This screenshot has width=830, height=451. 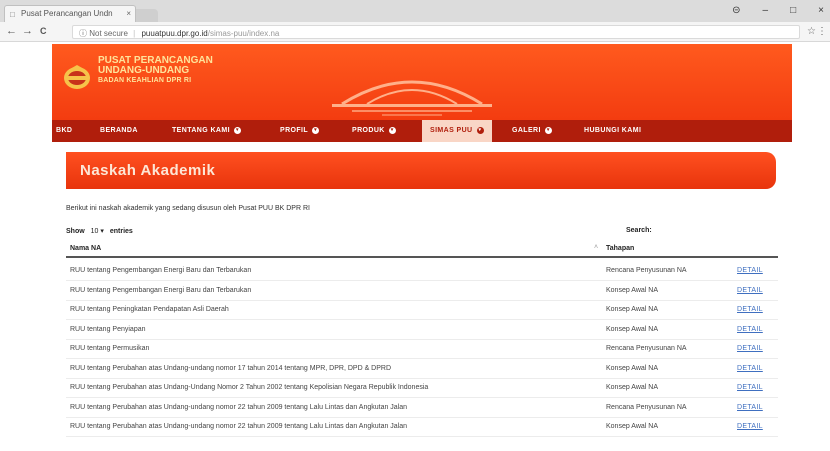 I want to click on entries-select: 10 ▾, so click(x=97, y=231).